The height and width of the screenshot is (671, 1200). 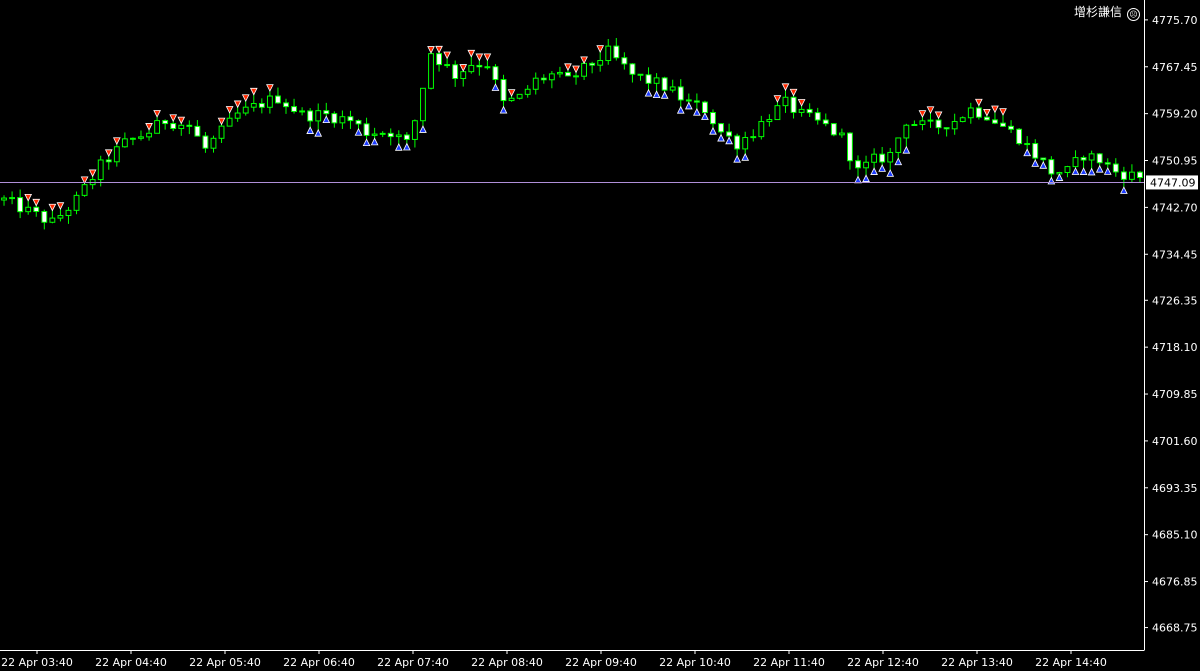 I want to click on y-tick-label: 4676.85, so click(x=1175, y=582).